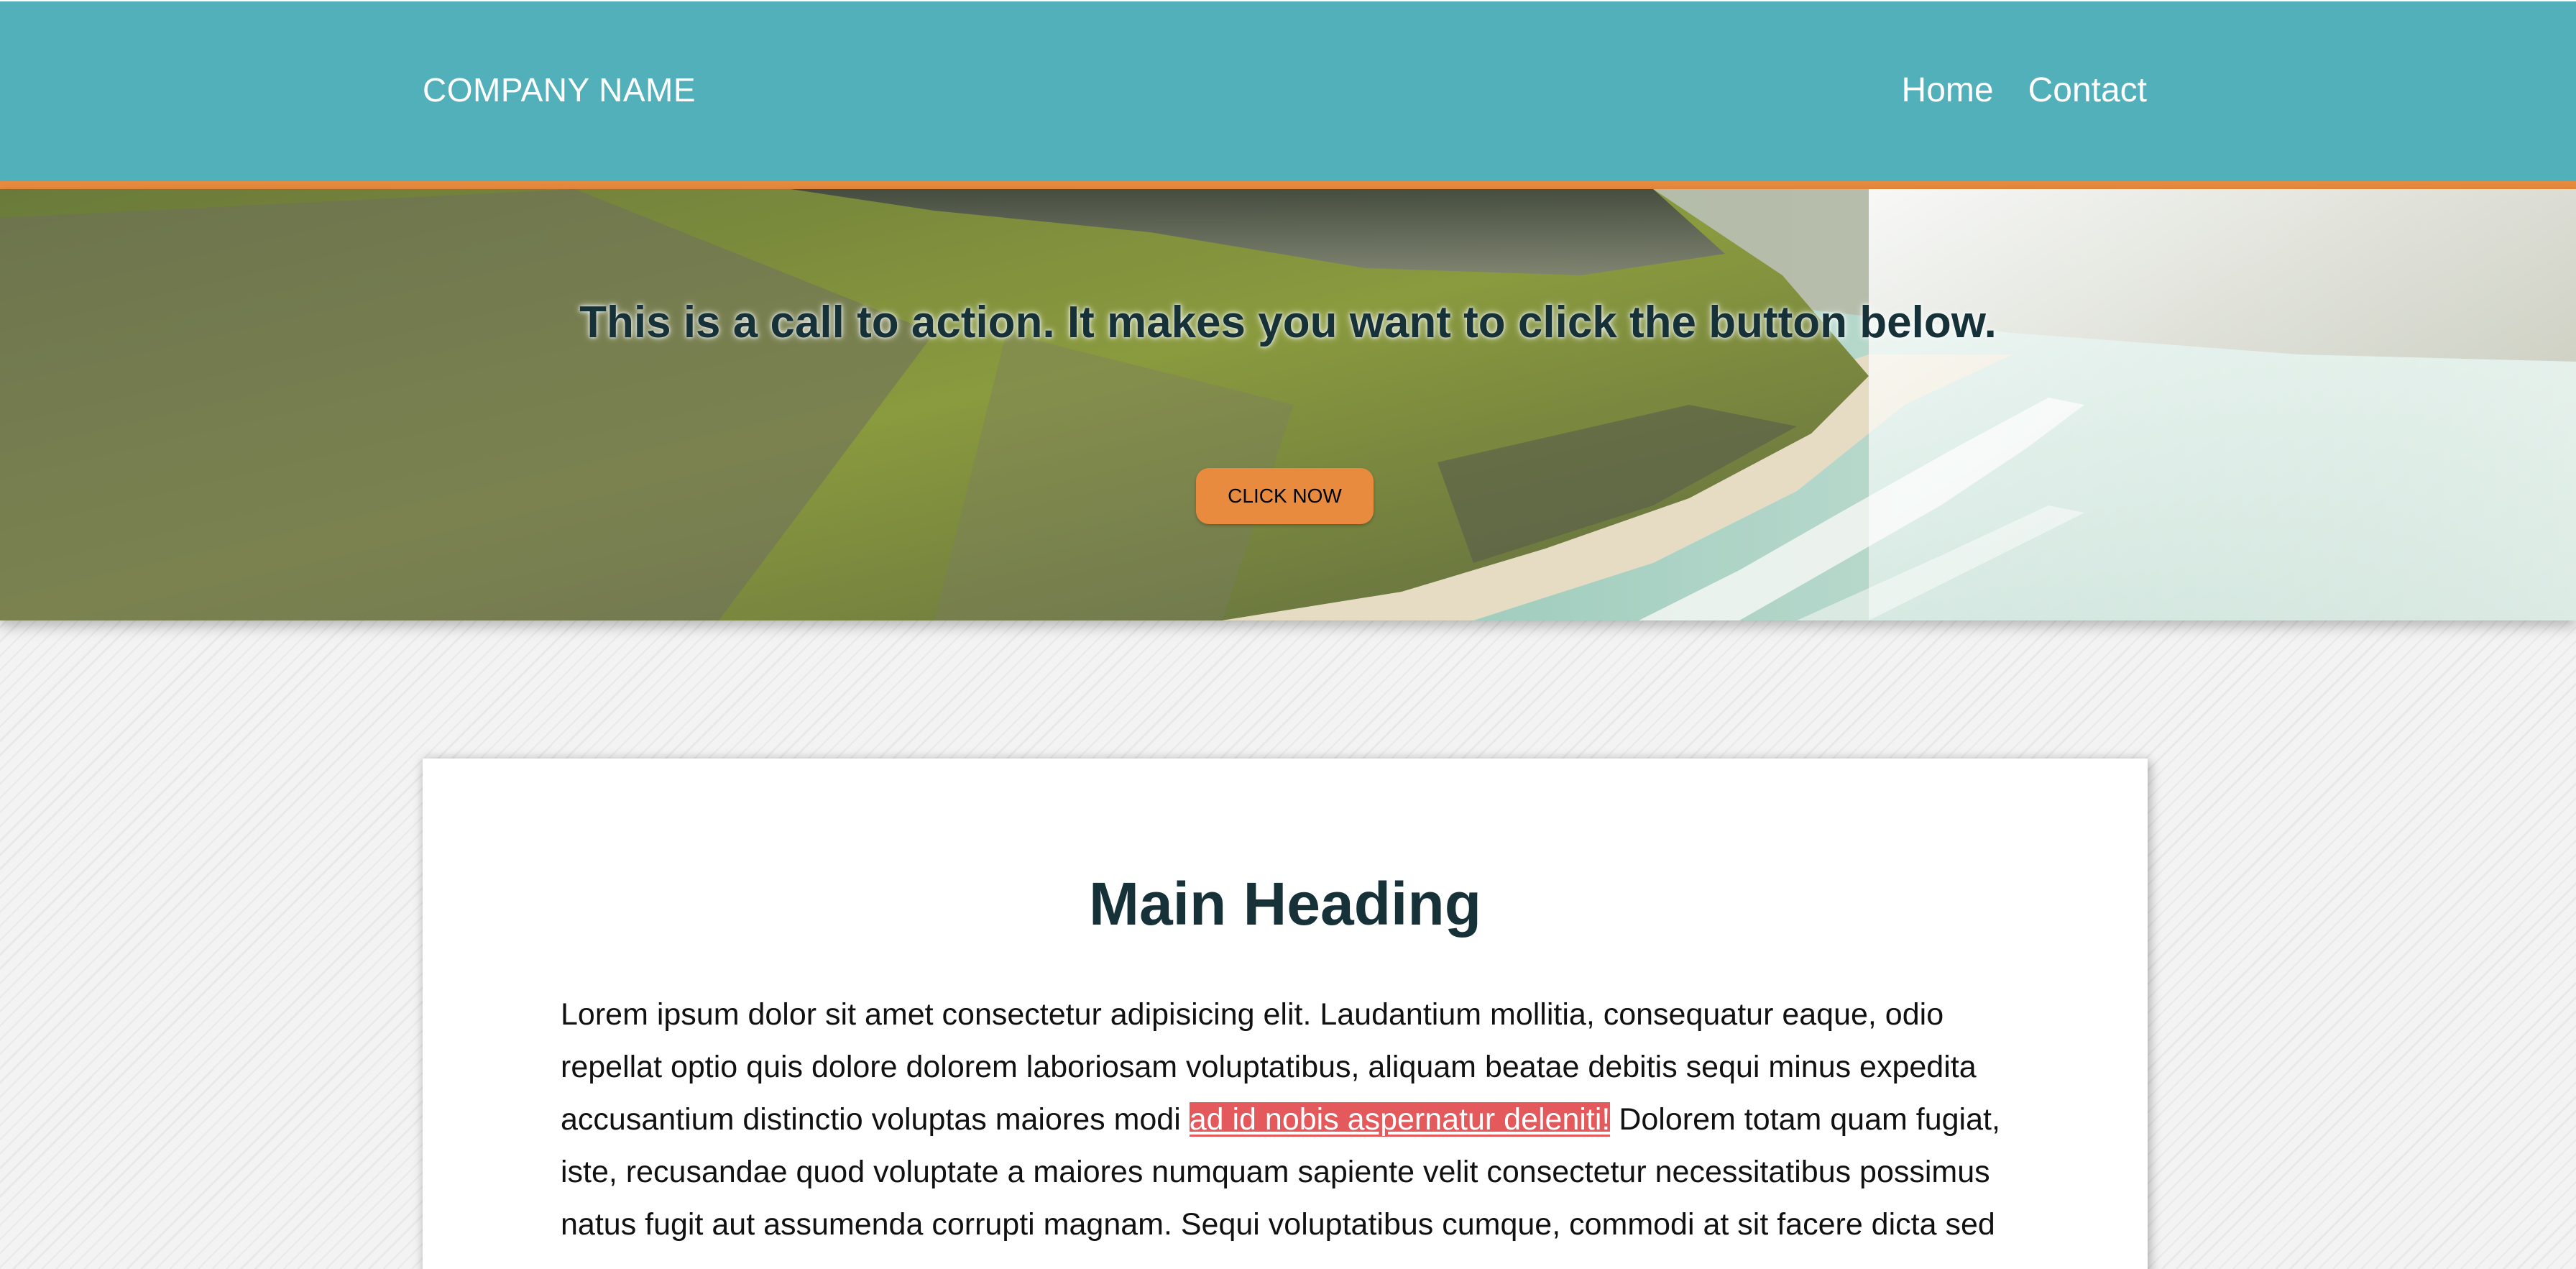 The width and height of the screenshot is (2576, 1269). Describe the element at coordinates (2024, 90) in the screenshot. I see `main-nav: Home Contact` at that location.